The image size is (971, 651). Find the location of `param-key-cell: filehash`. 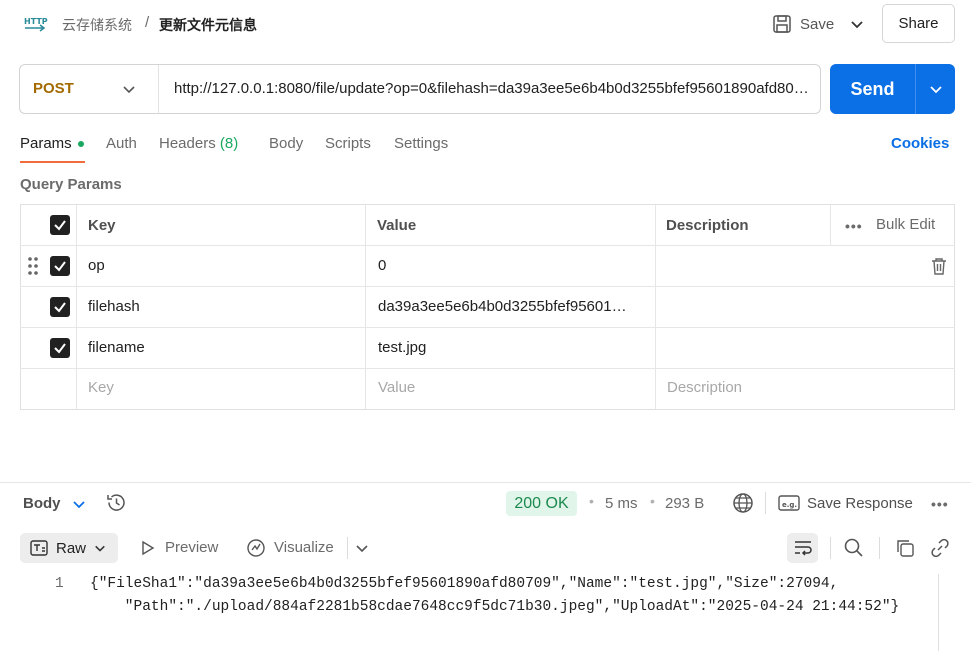

param-key-cell: filehash is located at coordinates (114, 306).